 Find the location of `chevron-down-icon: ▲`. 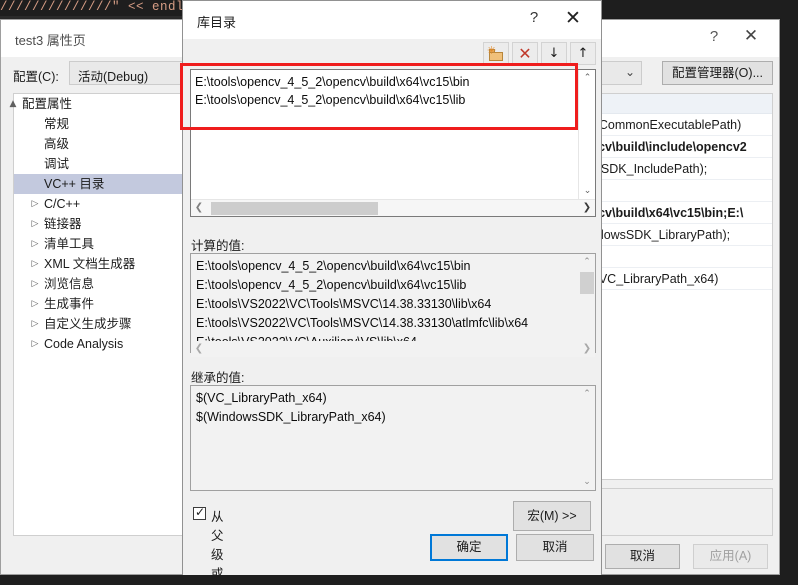

chevron-down-icon: ▲ is located at coordinates (13, 104).